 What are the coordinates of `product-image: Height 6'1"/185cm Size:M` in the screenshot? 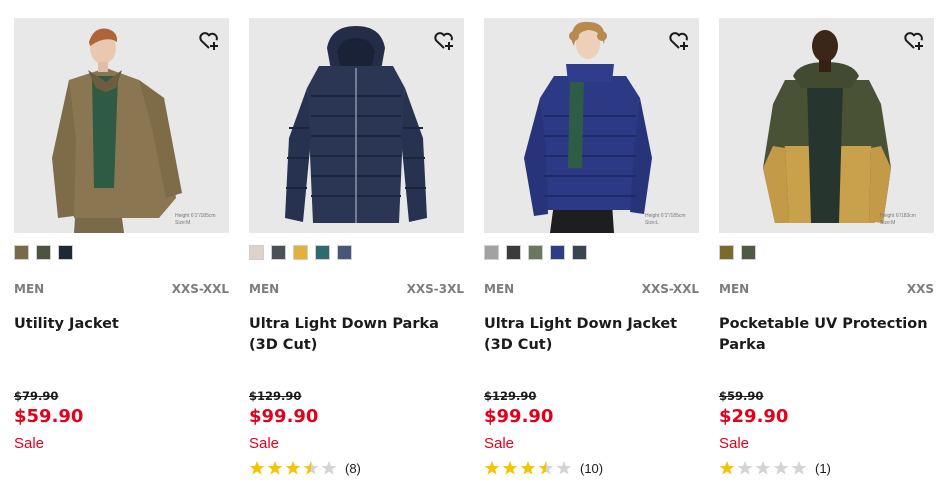 It's located at (121, 125).